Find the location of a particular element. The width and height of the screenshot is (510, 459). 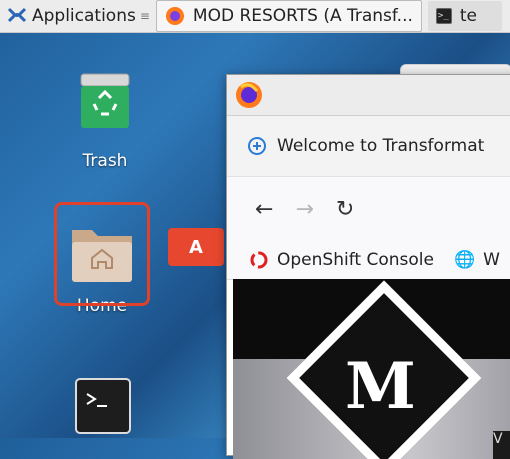

bookmarks-toolbar: OpenShift Console 🌐 W is located at coordinates (368, 260).